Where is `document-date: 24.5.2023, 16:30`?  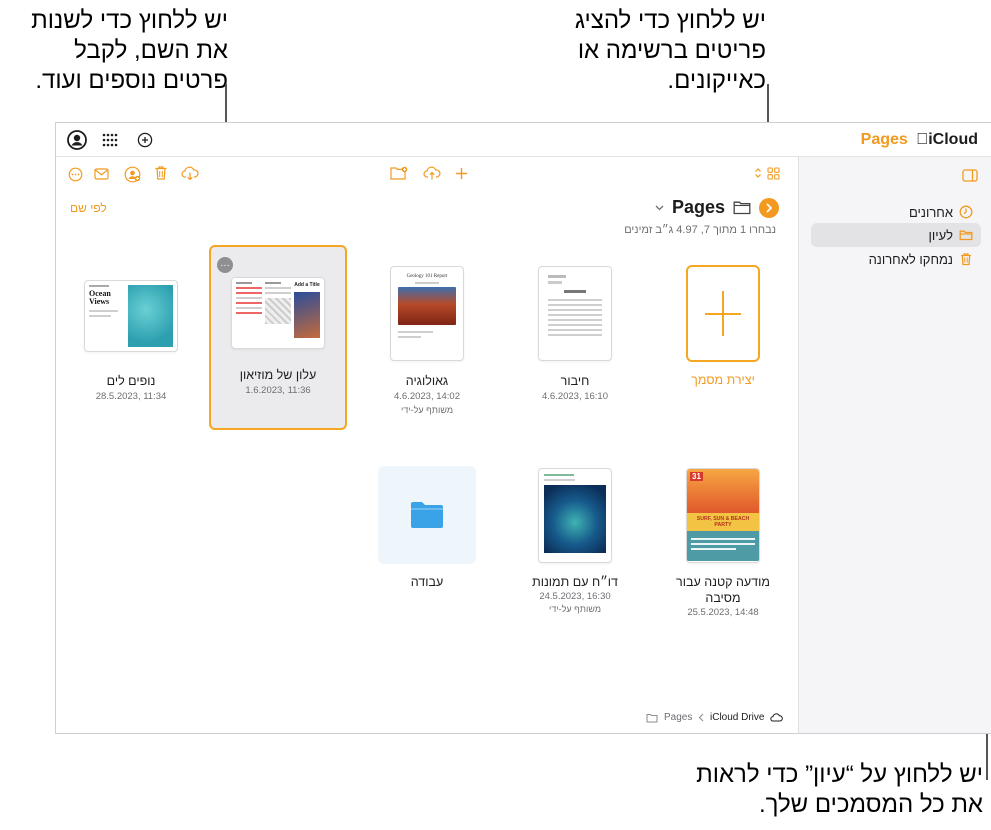
document-date: 24.5.2023, 16:30 is located at coordinates (575, 596).